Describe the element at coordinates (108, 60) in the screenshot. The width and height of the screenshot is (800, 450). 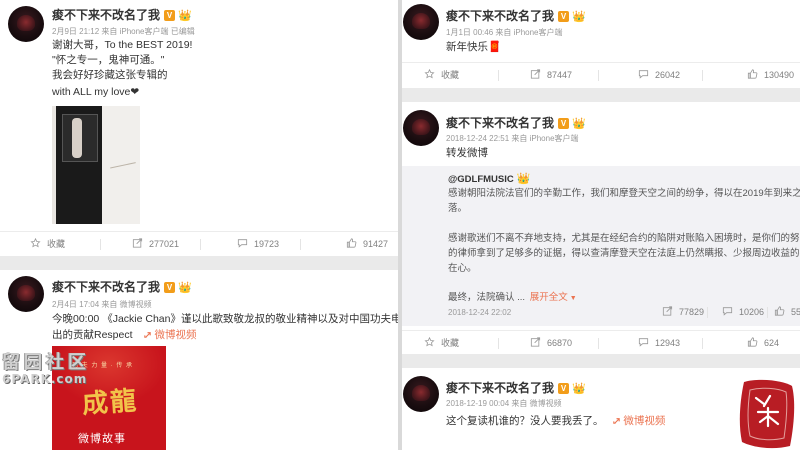
I see `post-text-line: "怀之专一，鬼神可通。"` at that location.